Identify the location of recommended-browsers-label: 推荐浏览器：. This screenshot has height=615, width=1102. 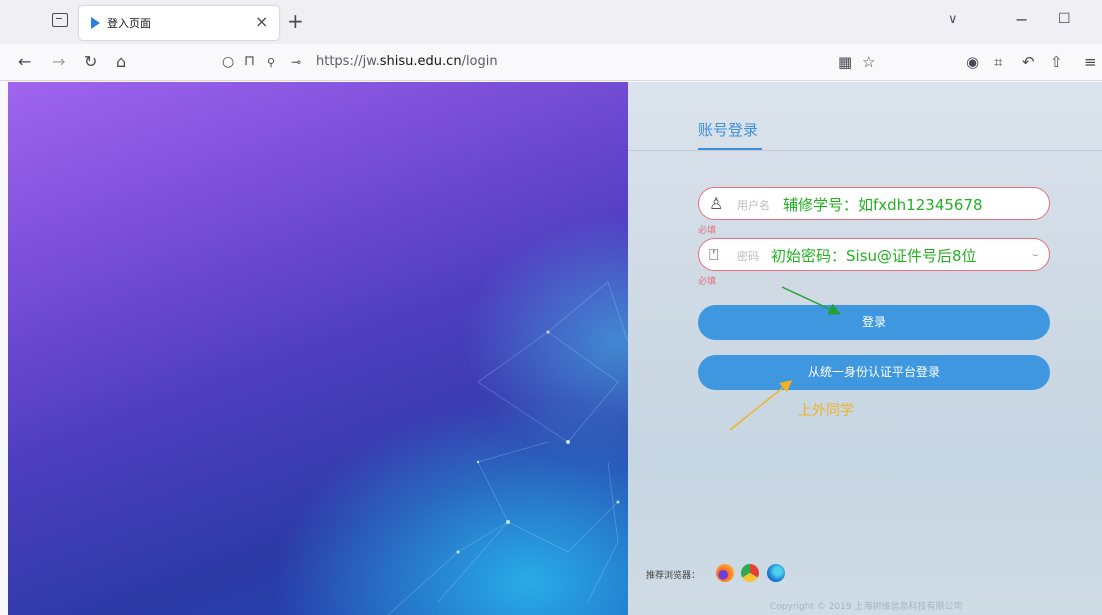
(673, 576).